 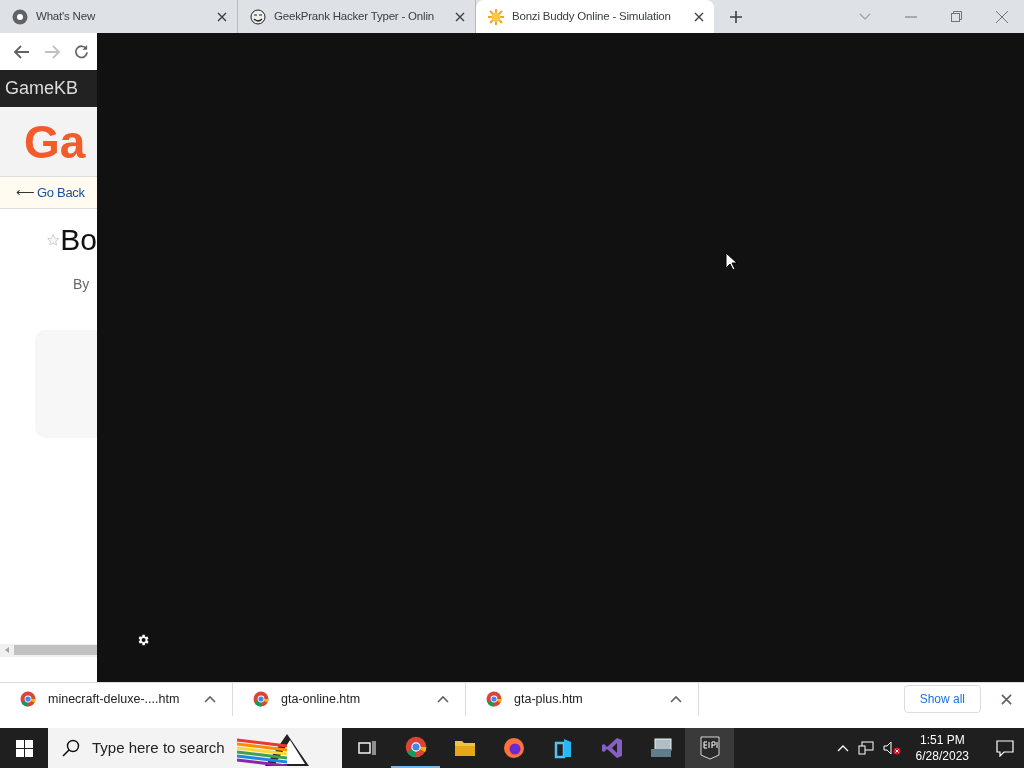 What do you see at coordinates (1005, 748) in the screenshot?
I see `notification-icon` at bounding box center [1005, 748].